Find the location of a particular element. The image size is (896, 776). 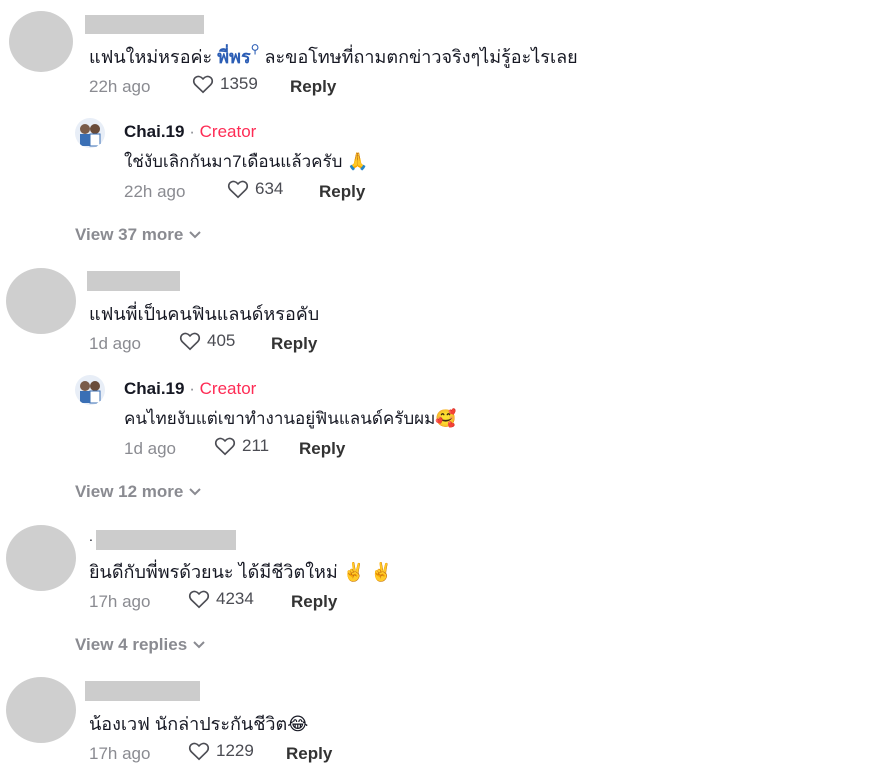

emoji: 😂 is located at coordinates (298, 724).